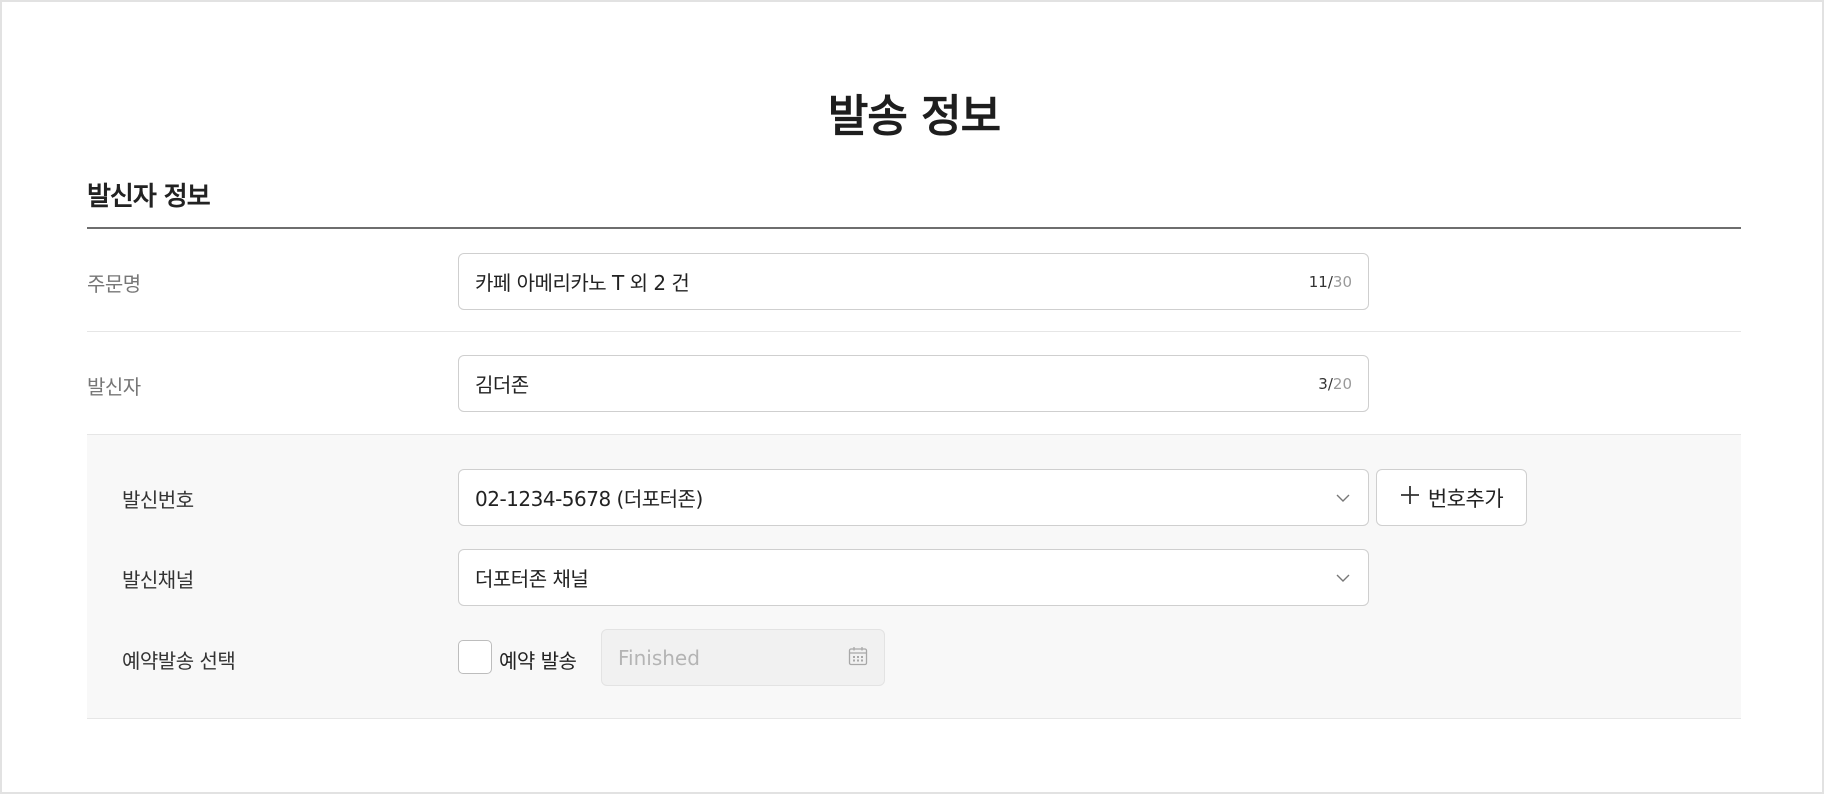  What do you see at coordinates (858, 658) in the screenshot?
I see `calendar-icon` at bounding box center [858, 658].